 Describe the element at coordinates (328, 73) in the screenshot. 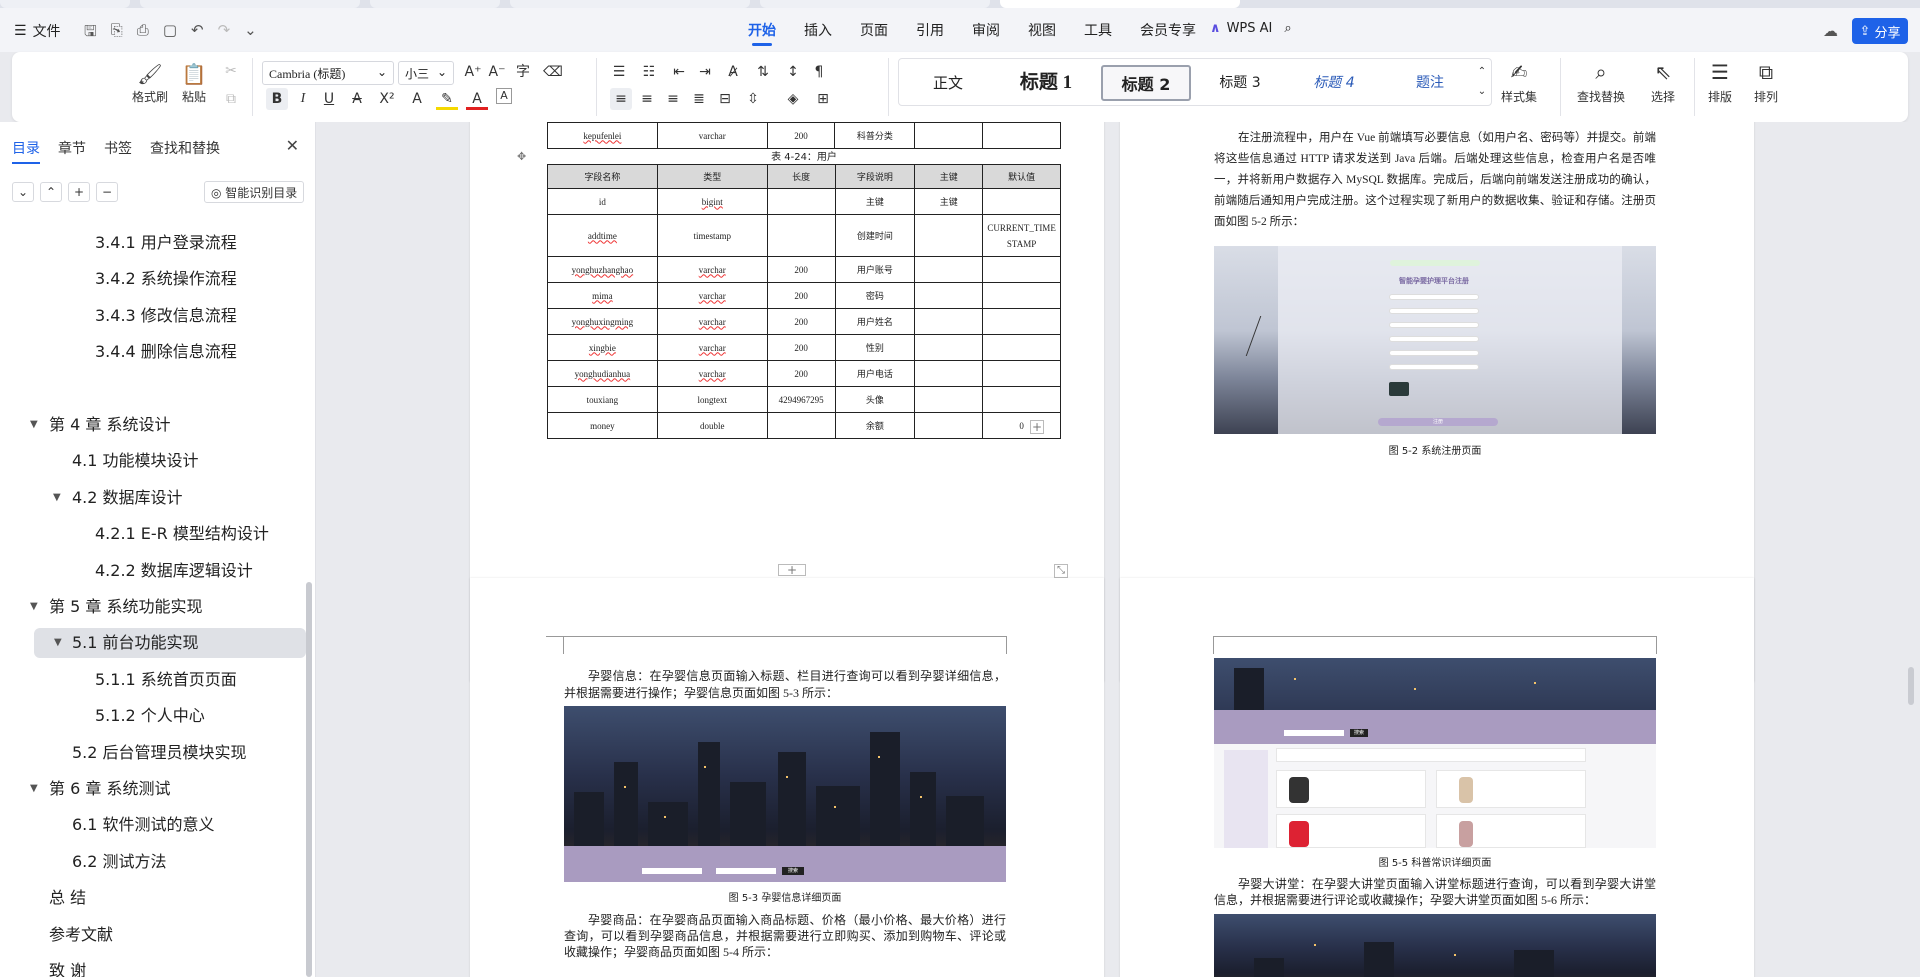

I see `font-name-select: Cambria (标题) ⌄` at that location.